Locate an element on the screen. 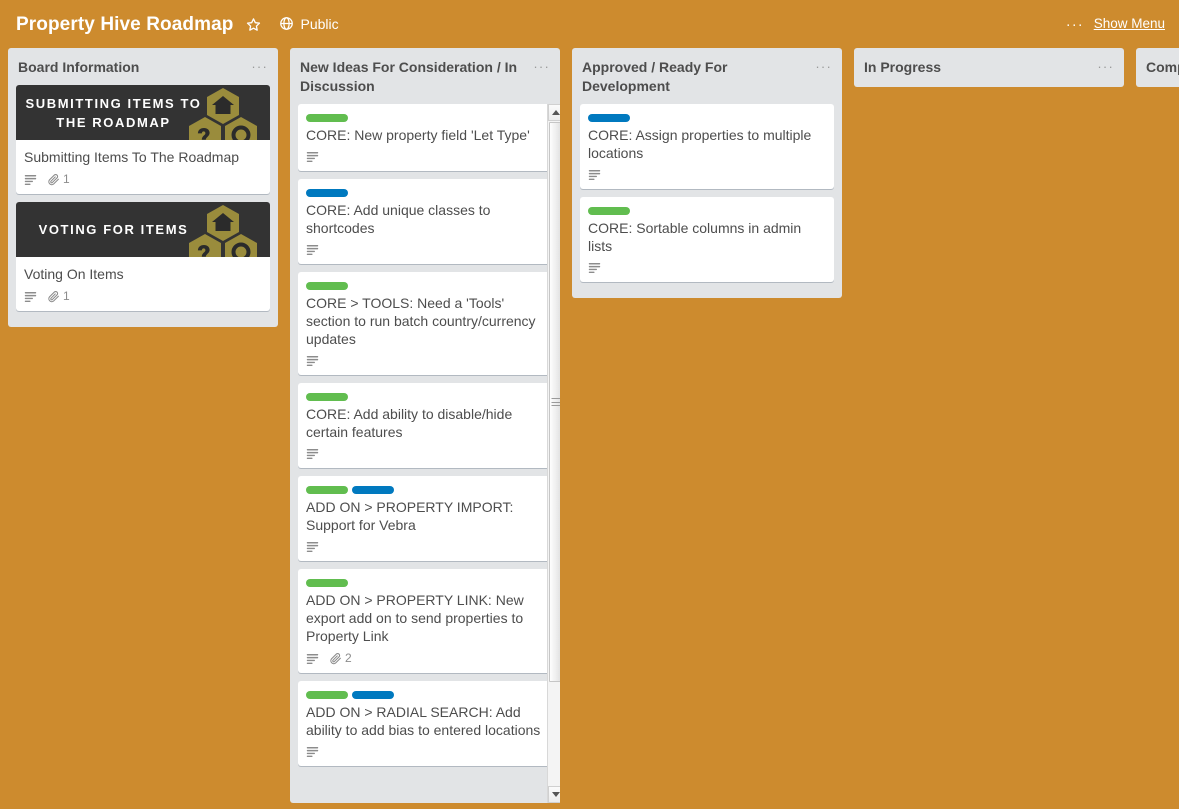  card-cover-text: SUBMITTING ITEMS TO THE ROADMAP is located at coordinates (113, 112).